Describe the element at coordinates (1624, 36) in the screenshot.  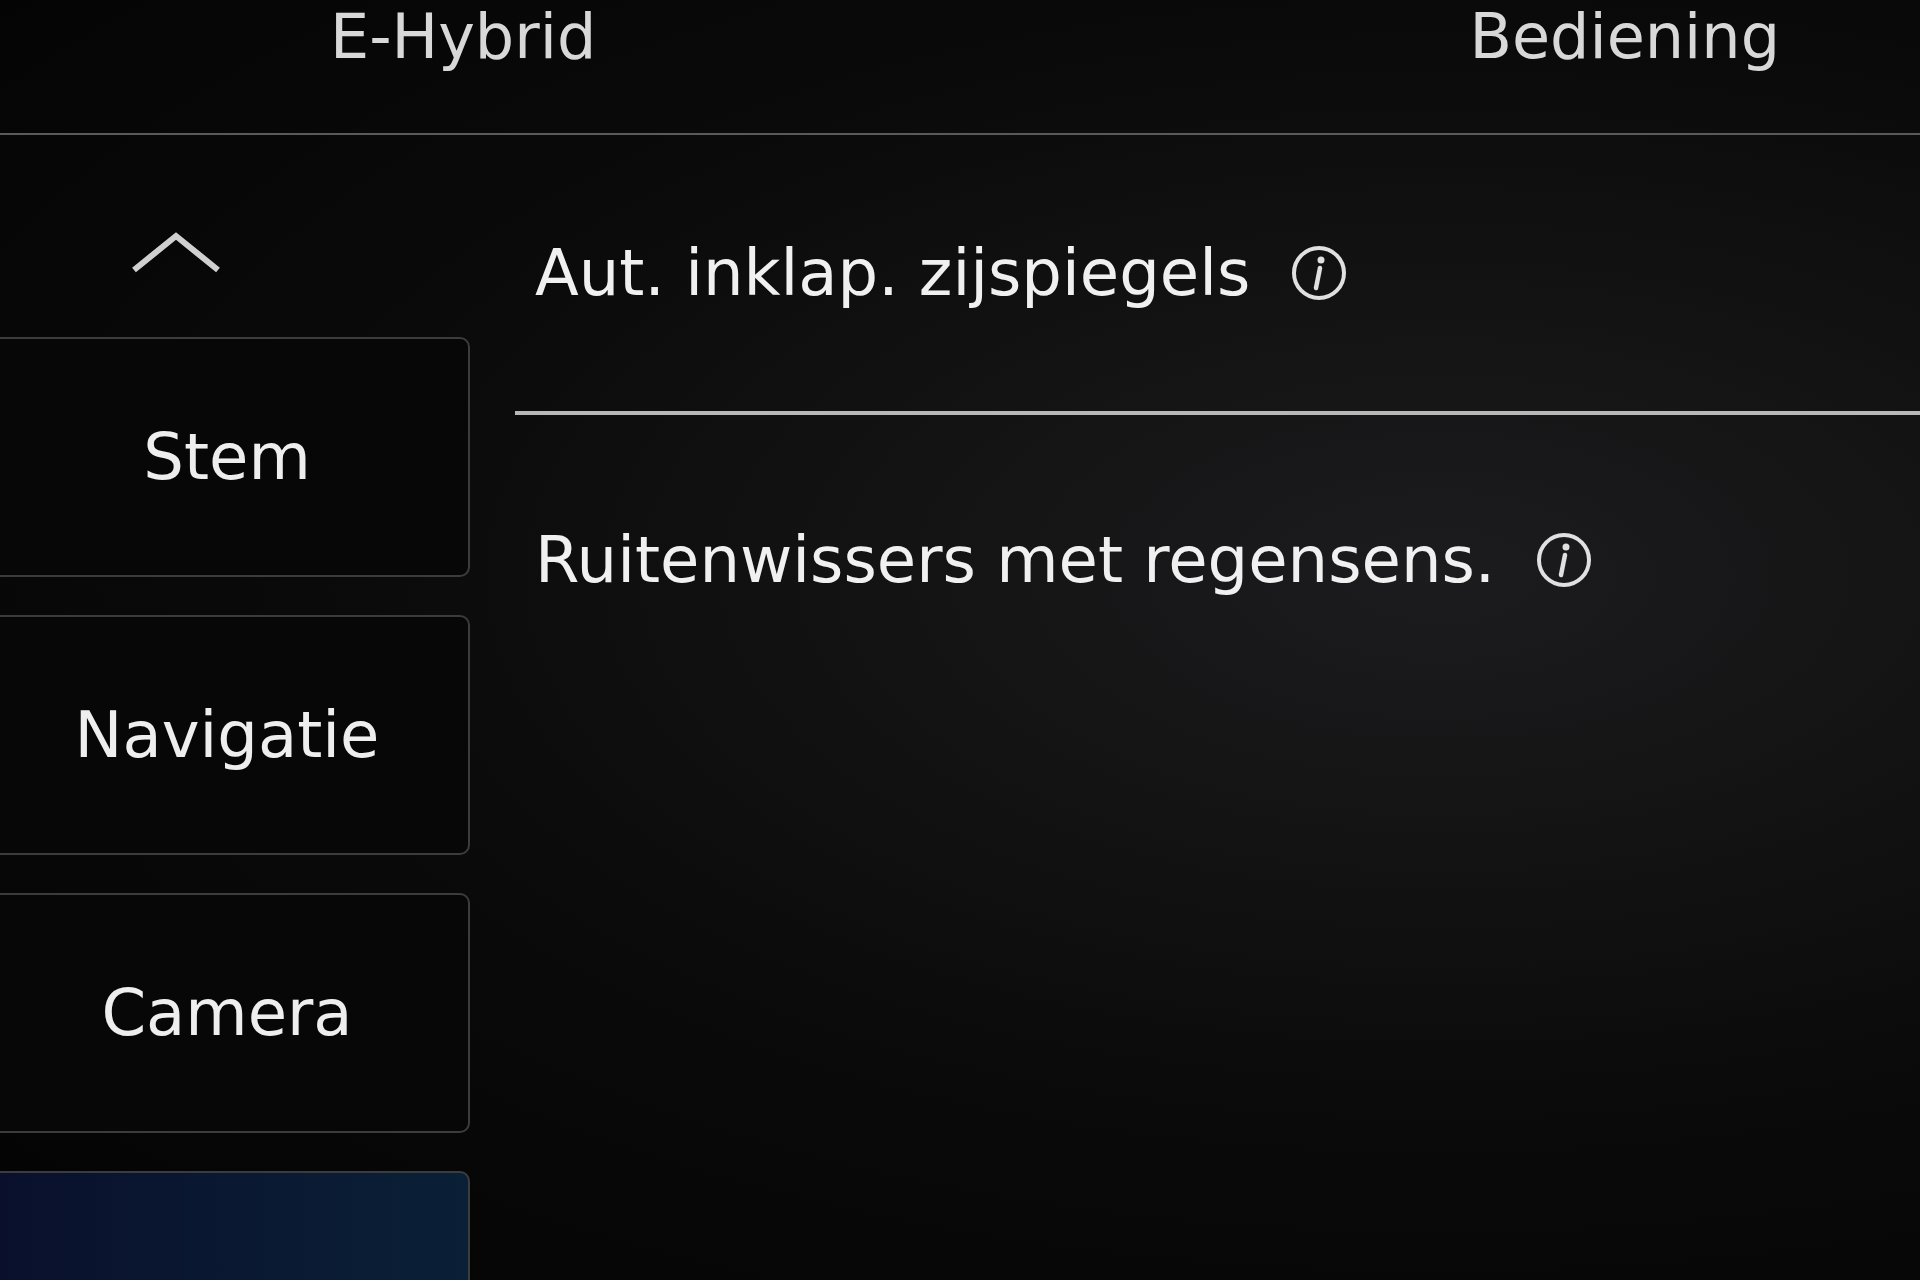
I see `section-title: Bediening` at that location.